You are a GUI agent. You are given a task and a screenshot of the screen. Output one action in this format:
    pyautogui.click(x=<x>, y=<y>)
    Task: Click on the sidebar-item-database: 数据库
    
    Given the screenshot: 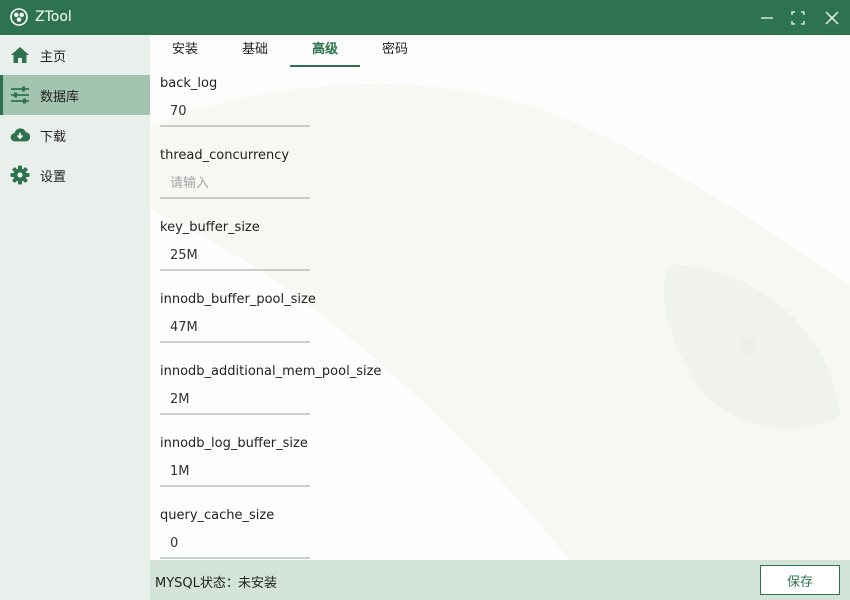 What is the action you would take?
    pyautogui.click(x=75, y=95)
    